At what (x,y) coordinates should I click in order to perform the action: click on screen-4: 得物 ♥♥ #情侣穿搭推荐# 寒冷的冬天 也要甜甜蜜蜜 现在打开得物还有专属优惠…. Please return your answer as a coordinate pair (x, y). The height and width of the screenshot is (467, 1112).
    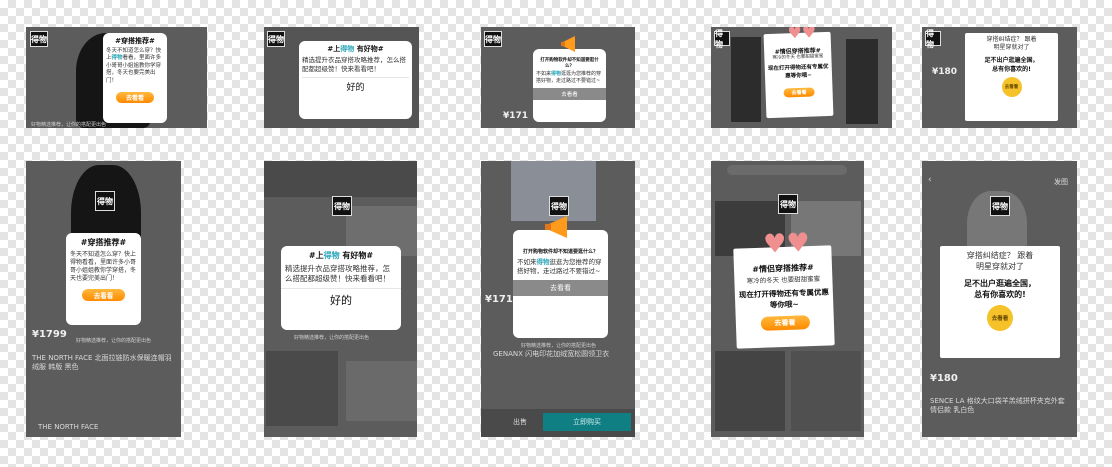
    Looking at the image, I should click on (801, 77).